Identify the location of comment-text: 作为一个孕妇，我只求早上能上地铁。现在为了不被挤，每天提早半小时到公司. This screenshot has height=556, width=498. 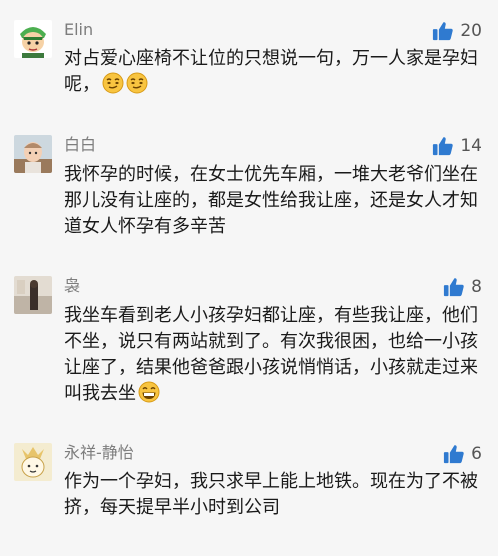
(271, 495).